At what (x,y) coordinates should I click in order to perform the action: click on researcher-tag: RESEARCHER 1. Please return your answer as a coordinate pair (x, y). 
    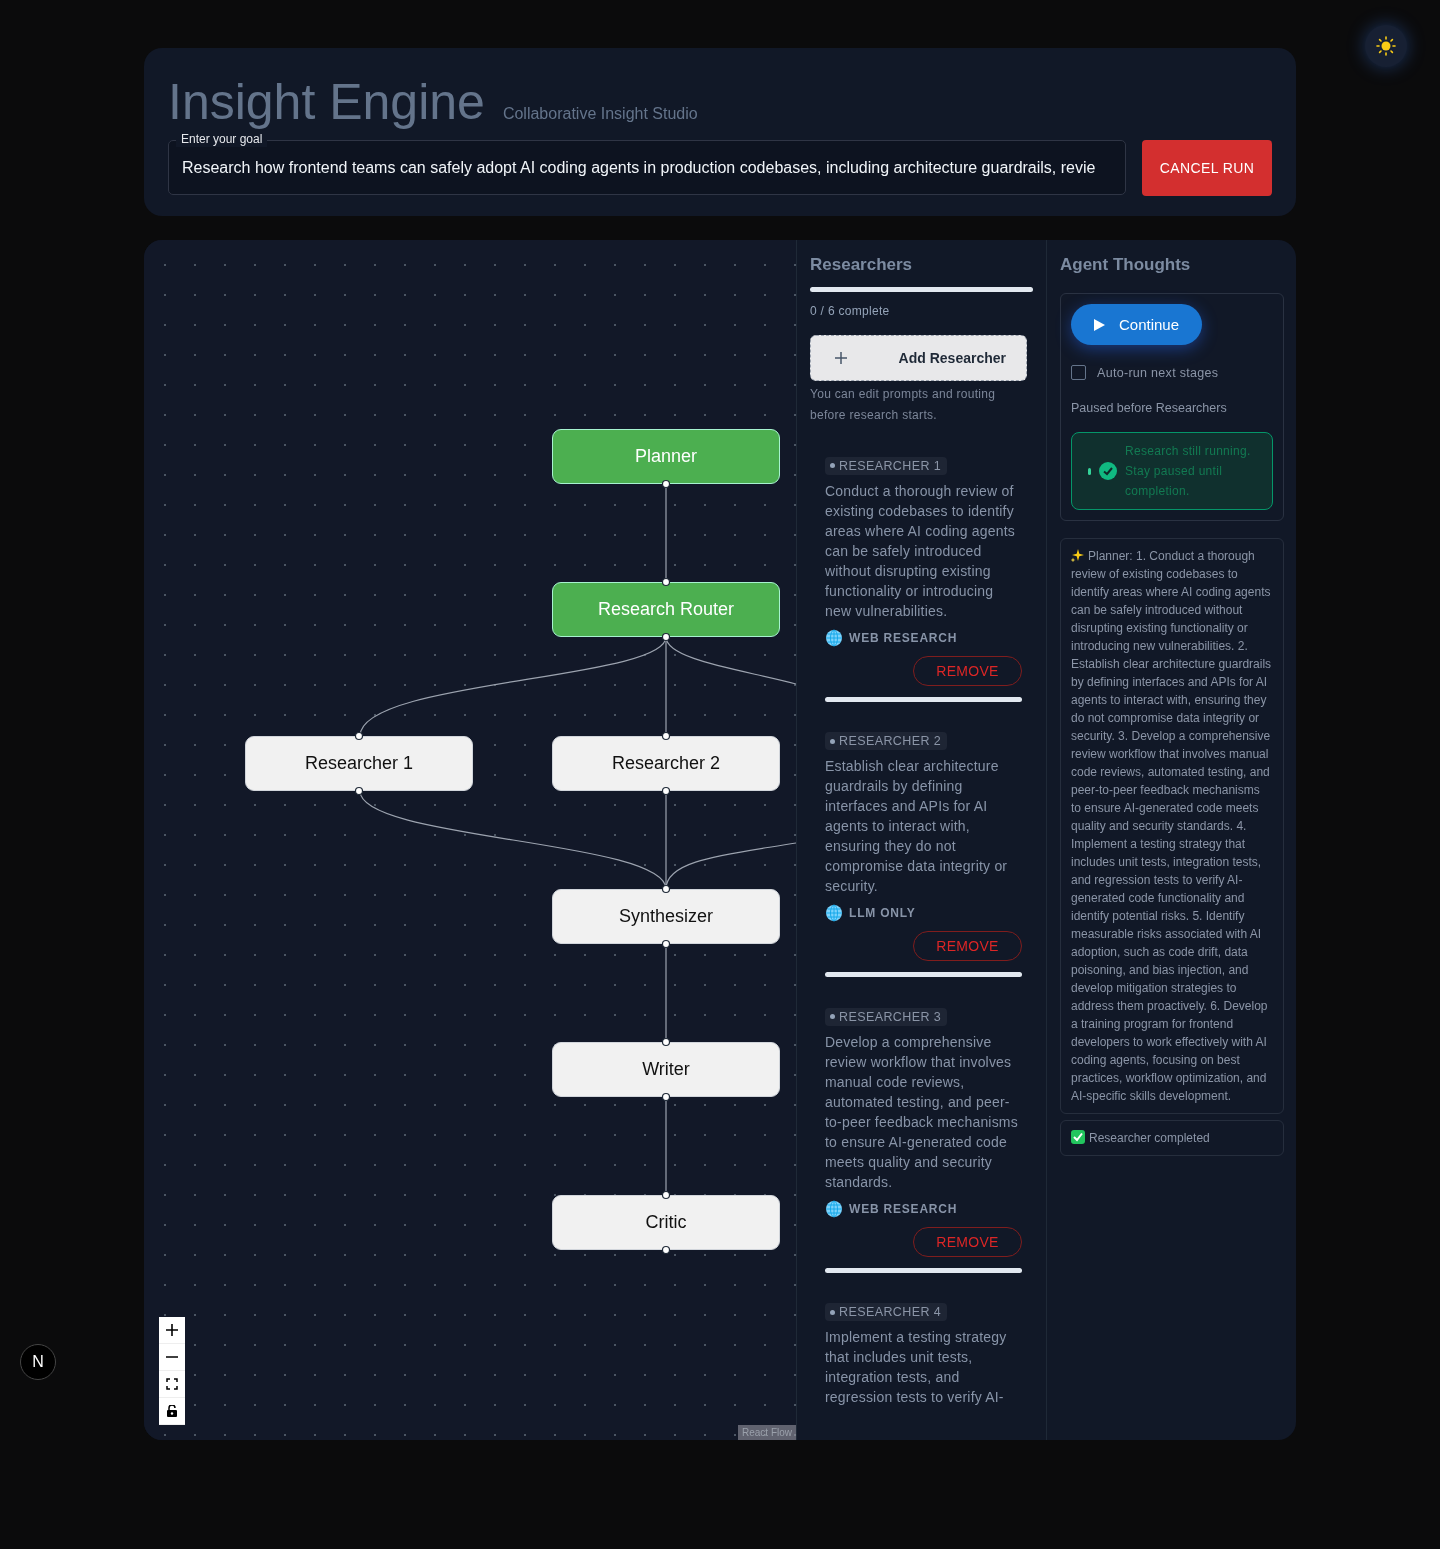
    Looking at the image, I should click on (886, 465).